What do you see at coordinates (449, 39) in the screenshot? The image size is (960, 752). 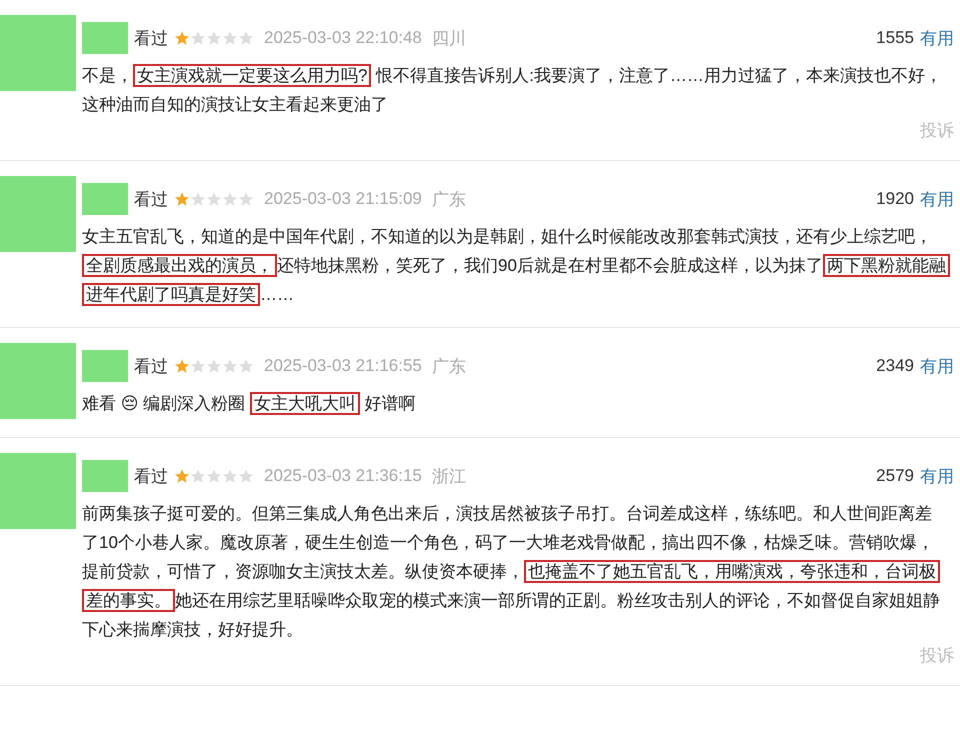 I see `review-region: 四川` at bounding box center [449, 39].